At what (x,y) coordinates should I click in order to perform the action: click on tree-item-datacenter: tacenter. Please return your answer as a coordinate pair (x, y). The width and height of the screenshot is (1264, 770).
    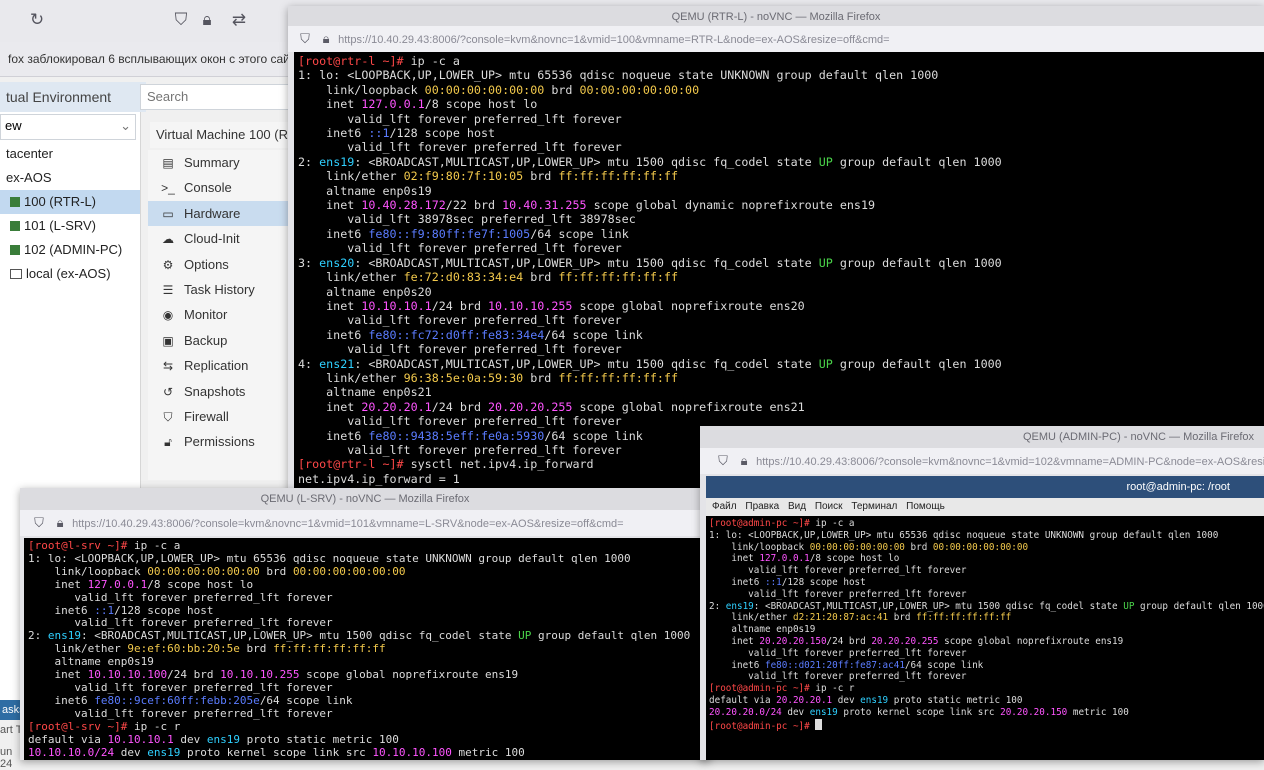
    Looking at the image, I should click on (70, 154).